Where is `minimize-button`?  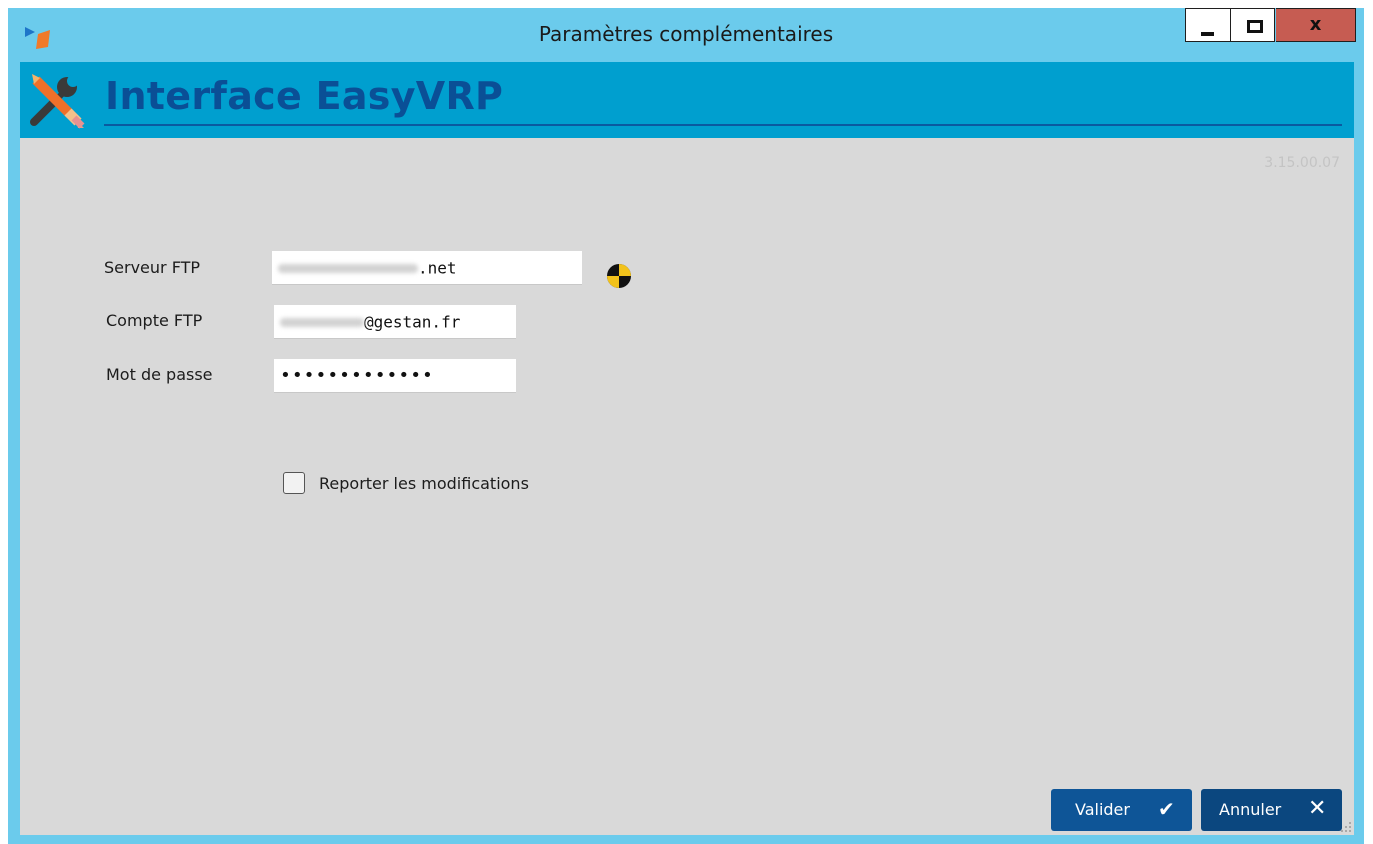
minimize-button is located at coordinates (1207, 25).